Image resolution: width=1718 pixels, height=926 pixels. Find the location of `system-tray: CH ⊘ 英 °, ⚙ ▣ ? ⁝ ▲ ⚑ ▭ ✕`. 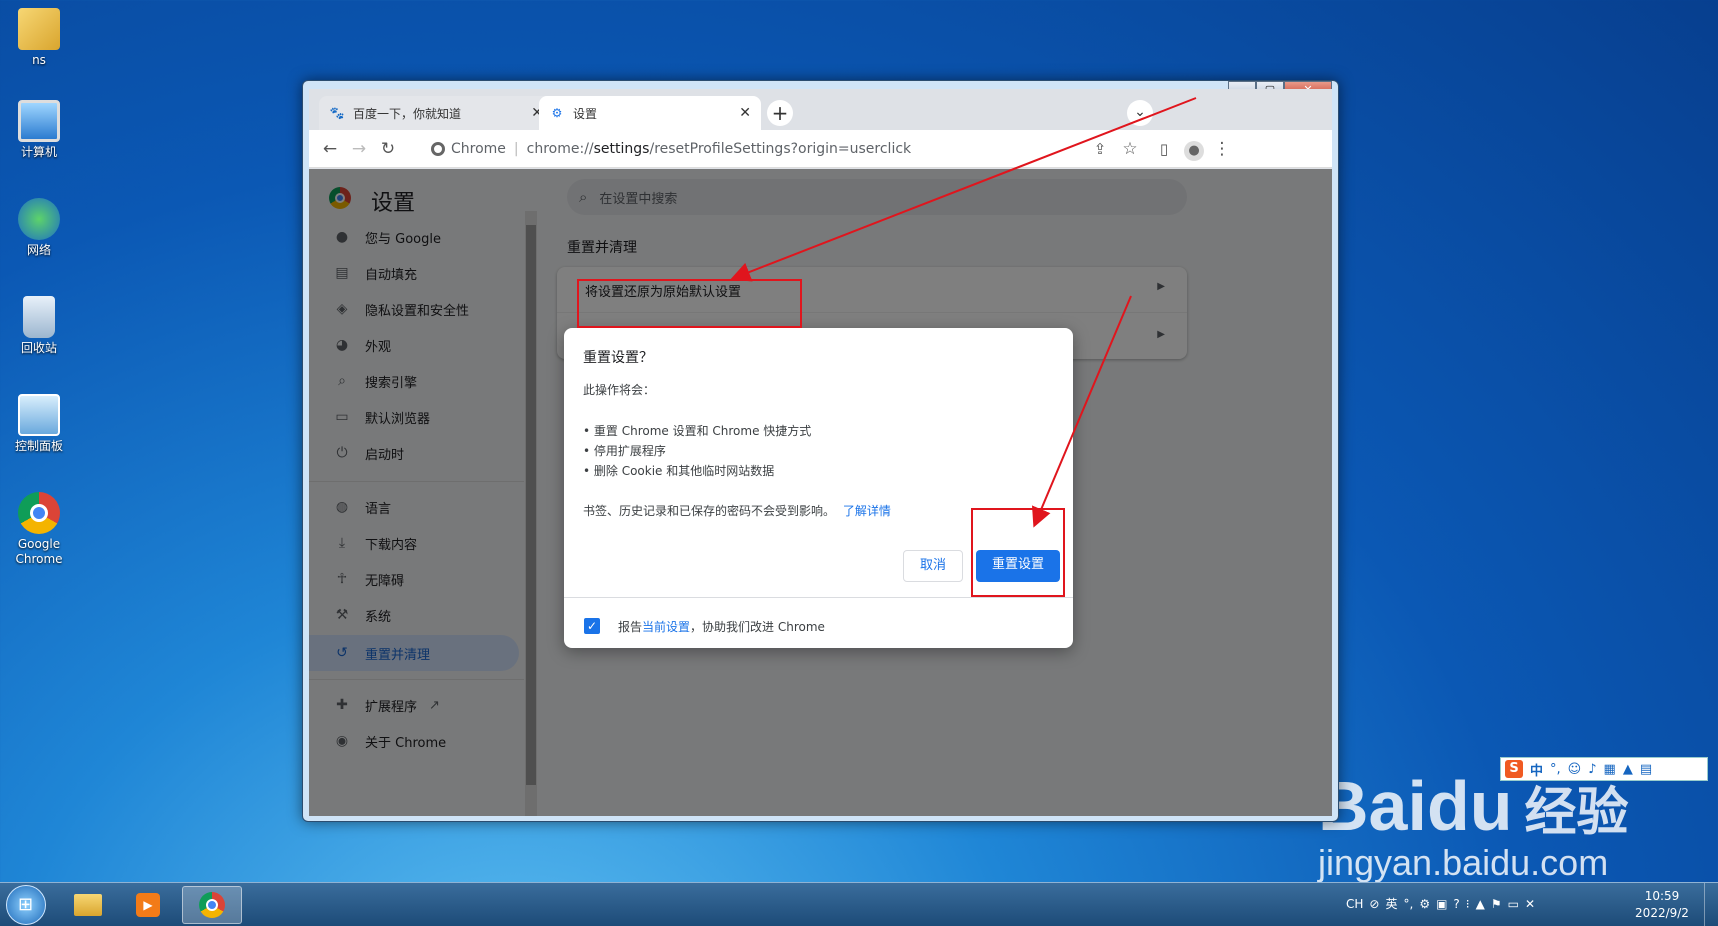

system-tray: CH ⊘ 英 °, ⚙ ▣ ? ⁝ ▲ ⚑ ▭ ✕ is located at coordinates (1440, 903).